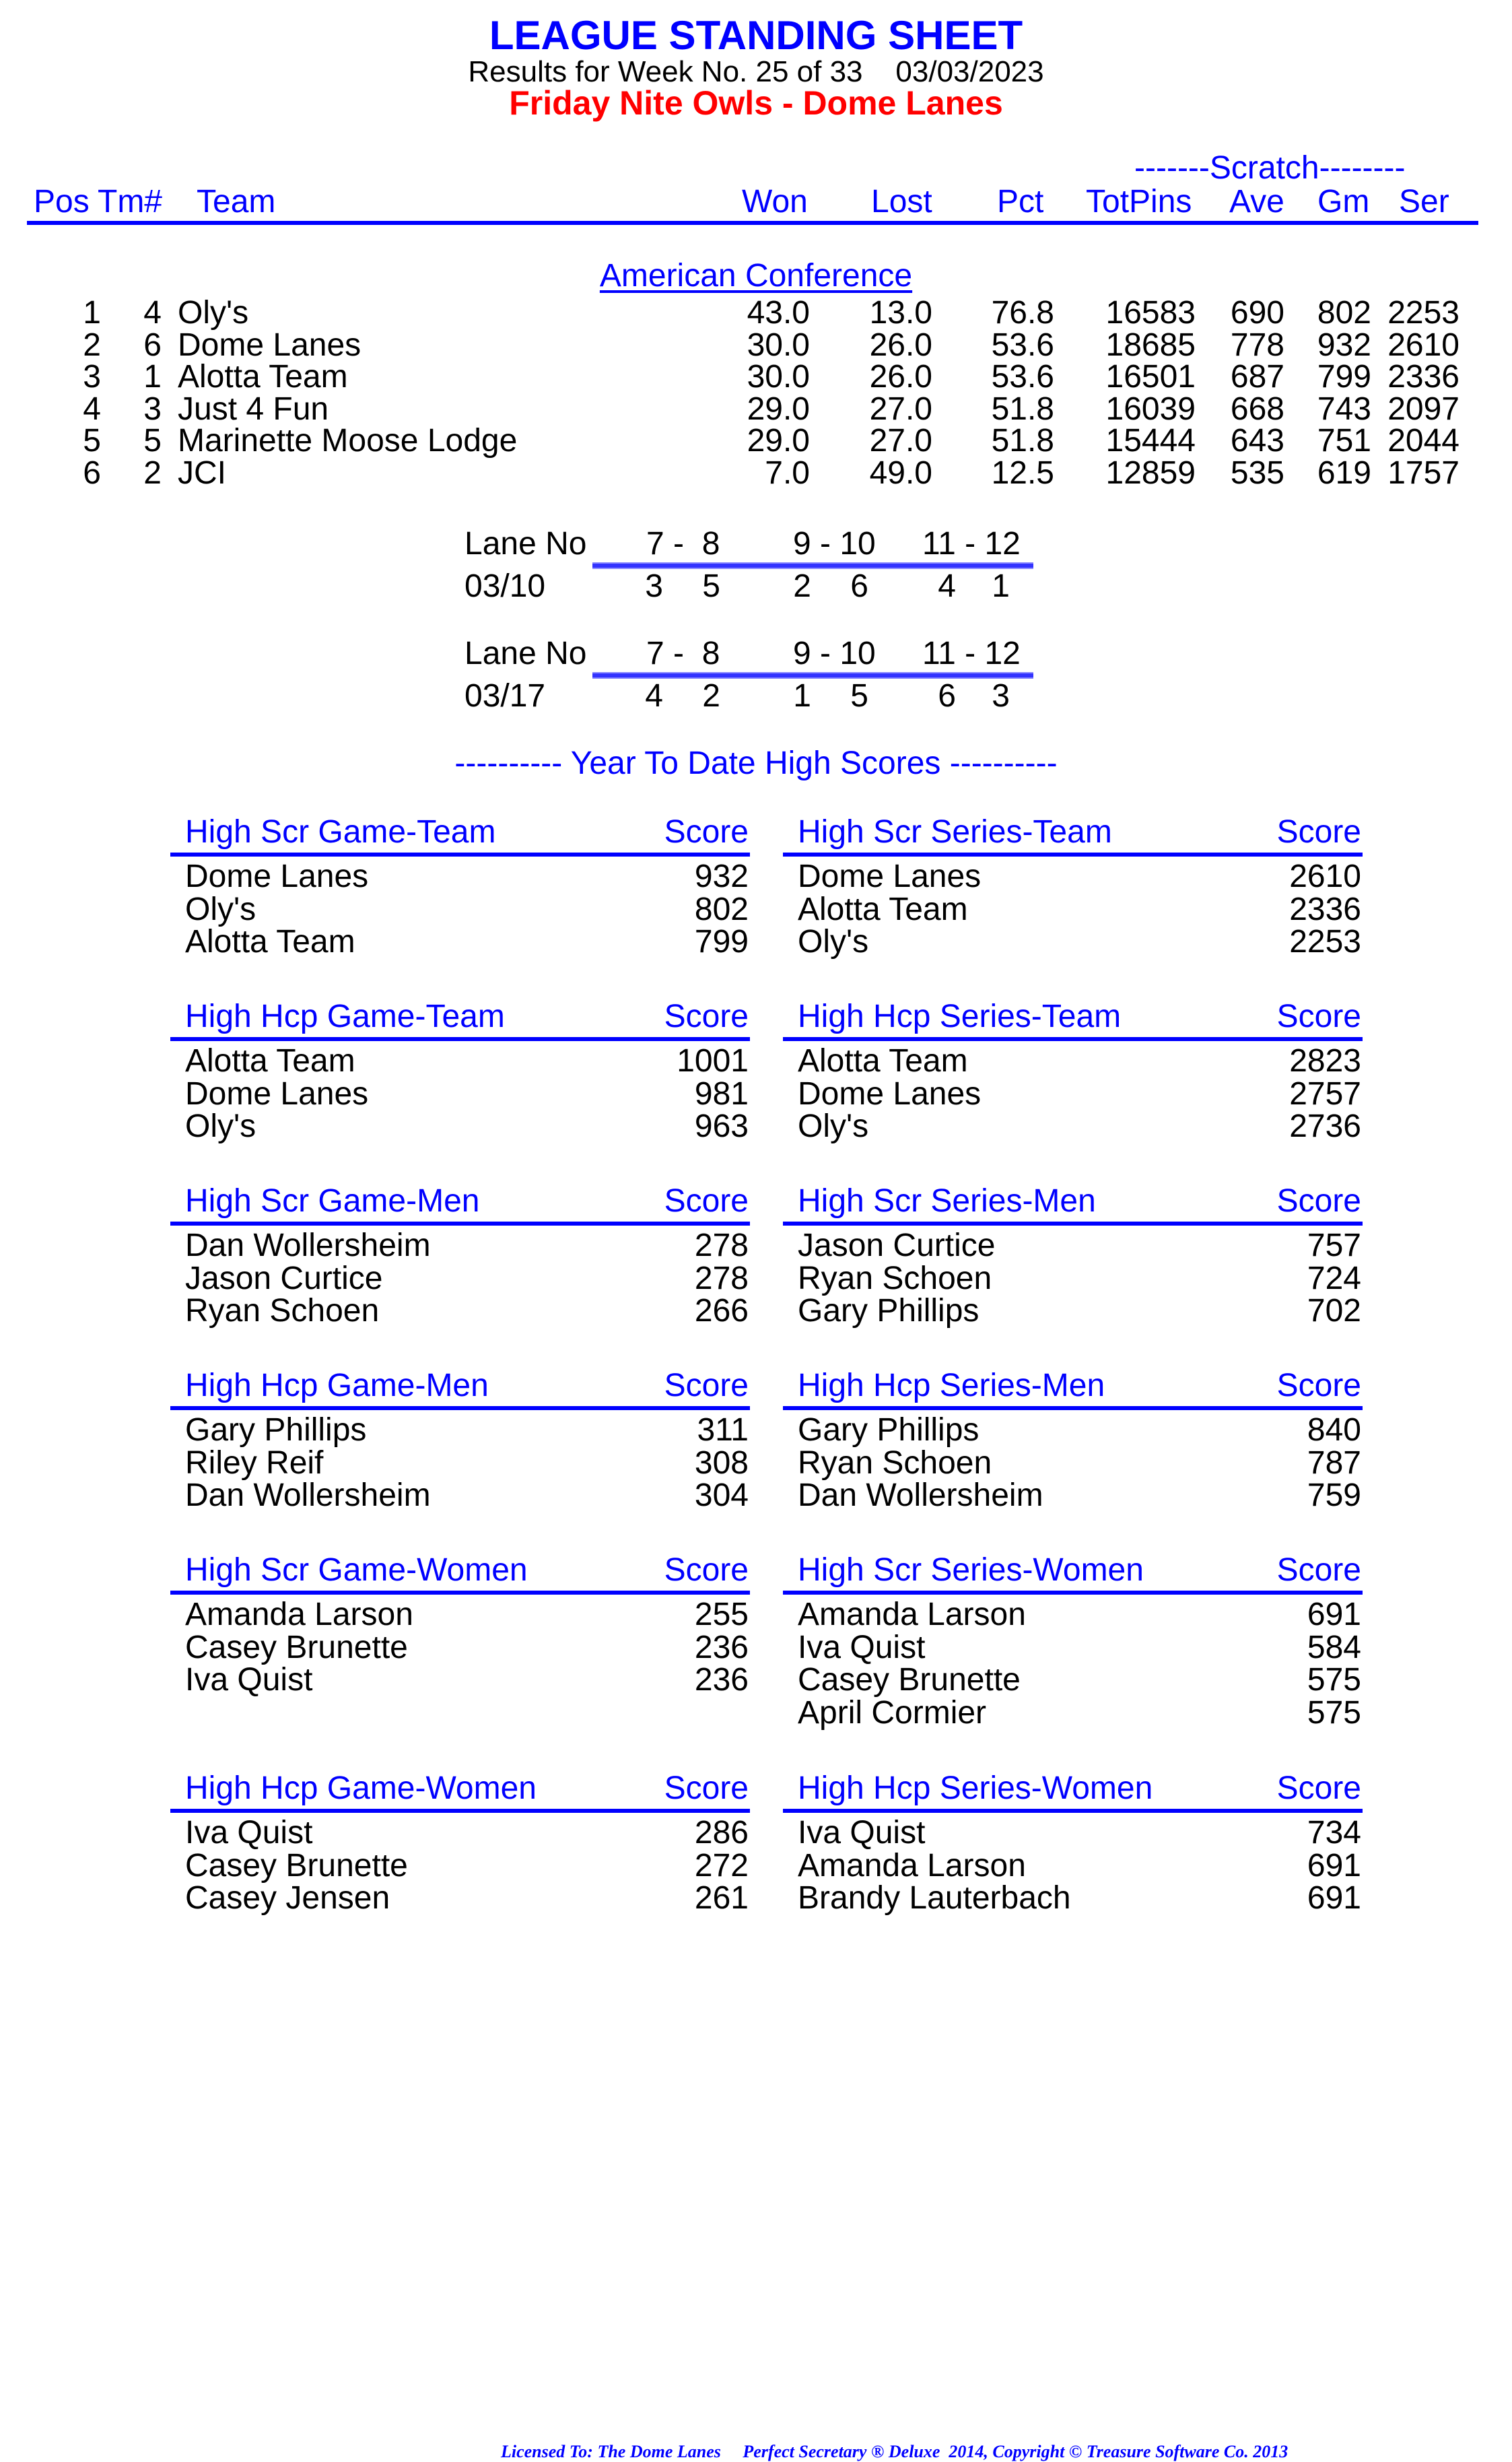 This screenshot has width=1512, height=2462. What do you see at coordinates (897, 1246) in the screenshot?
I see `score-entry-name: Jason Curtice` at bounding box center [897, 1246].